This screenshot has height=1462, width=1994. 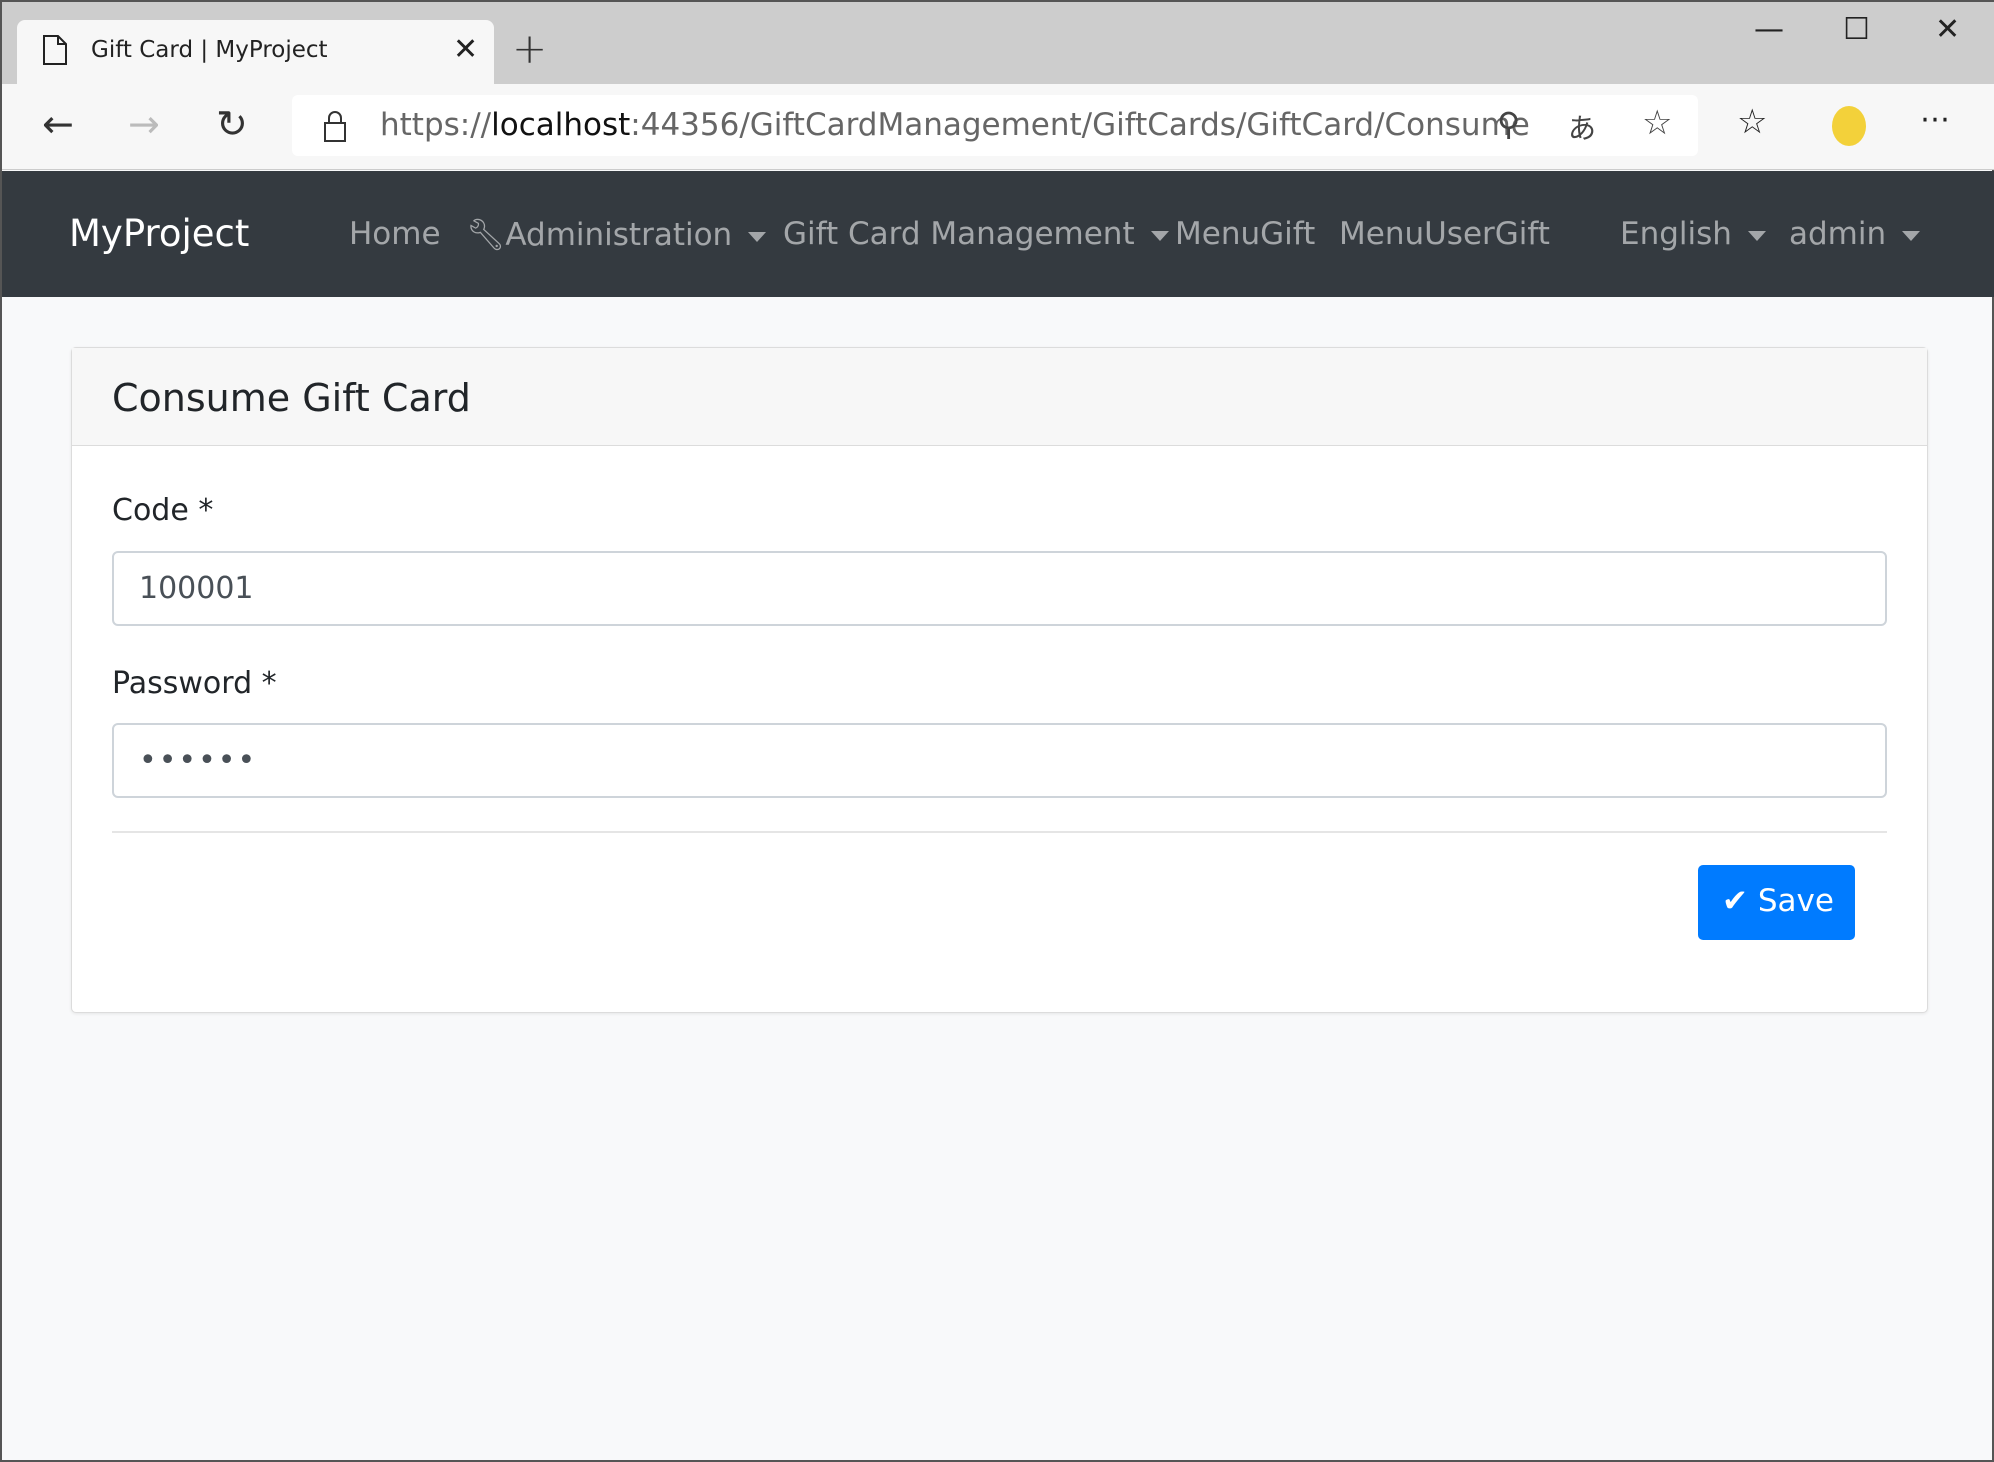 What do you see at coordinates (291, 398) in the screenshot?
I see `page-title: Consume Gift Card` at bounding box center [291, 398].